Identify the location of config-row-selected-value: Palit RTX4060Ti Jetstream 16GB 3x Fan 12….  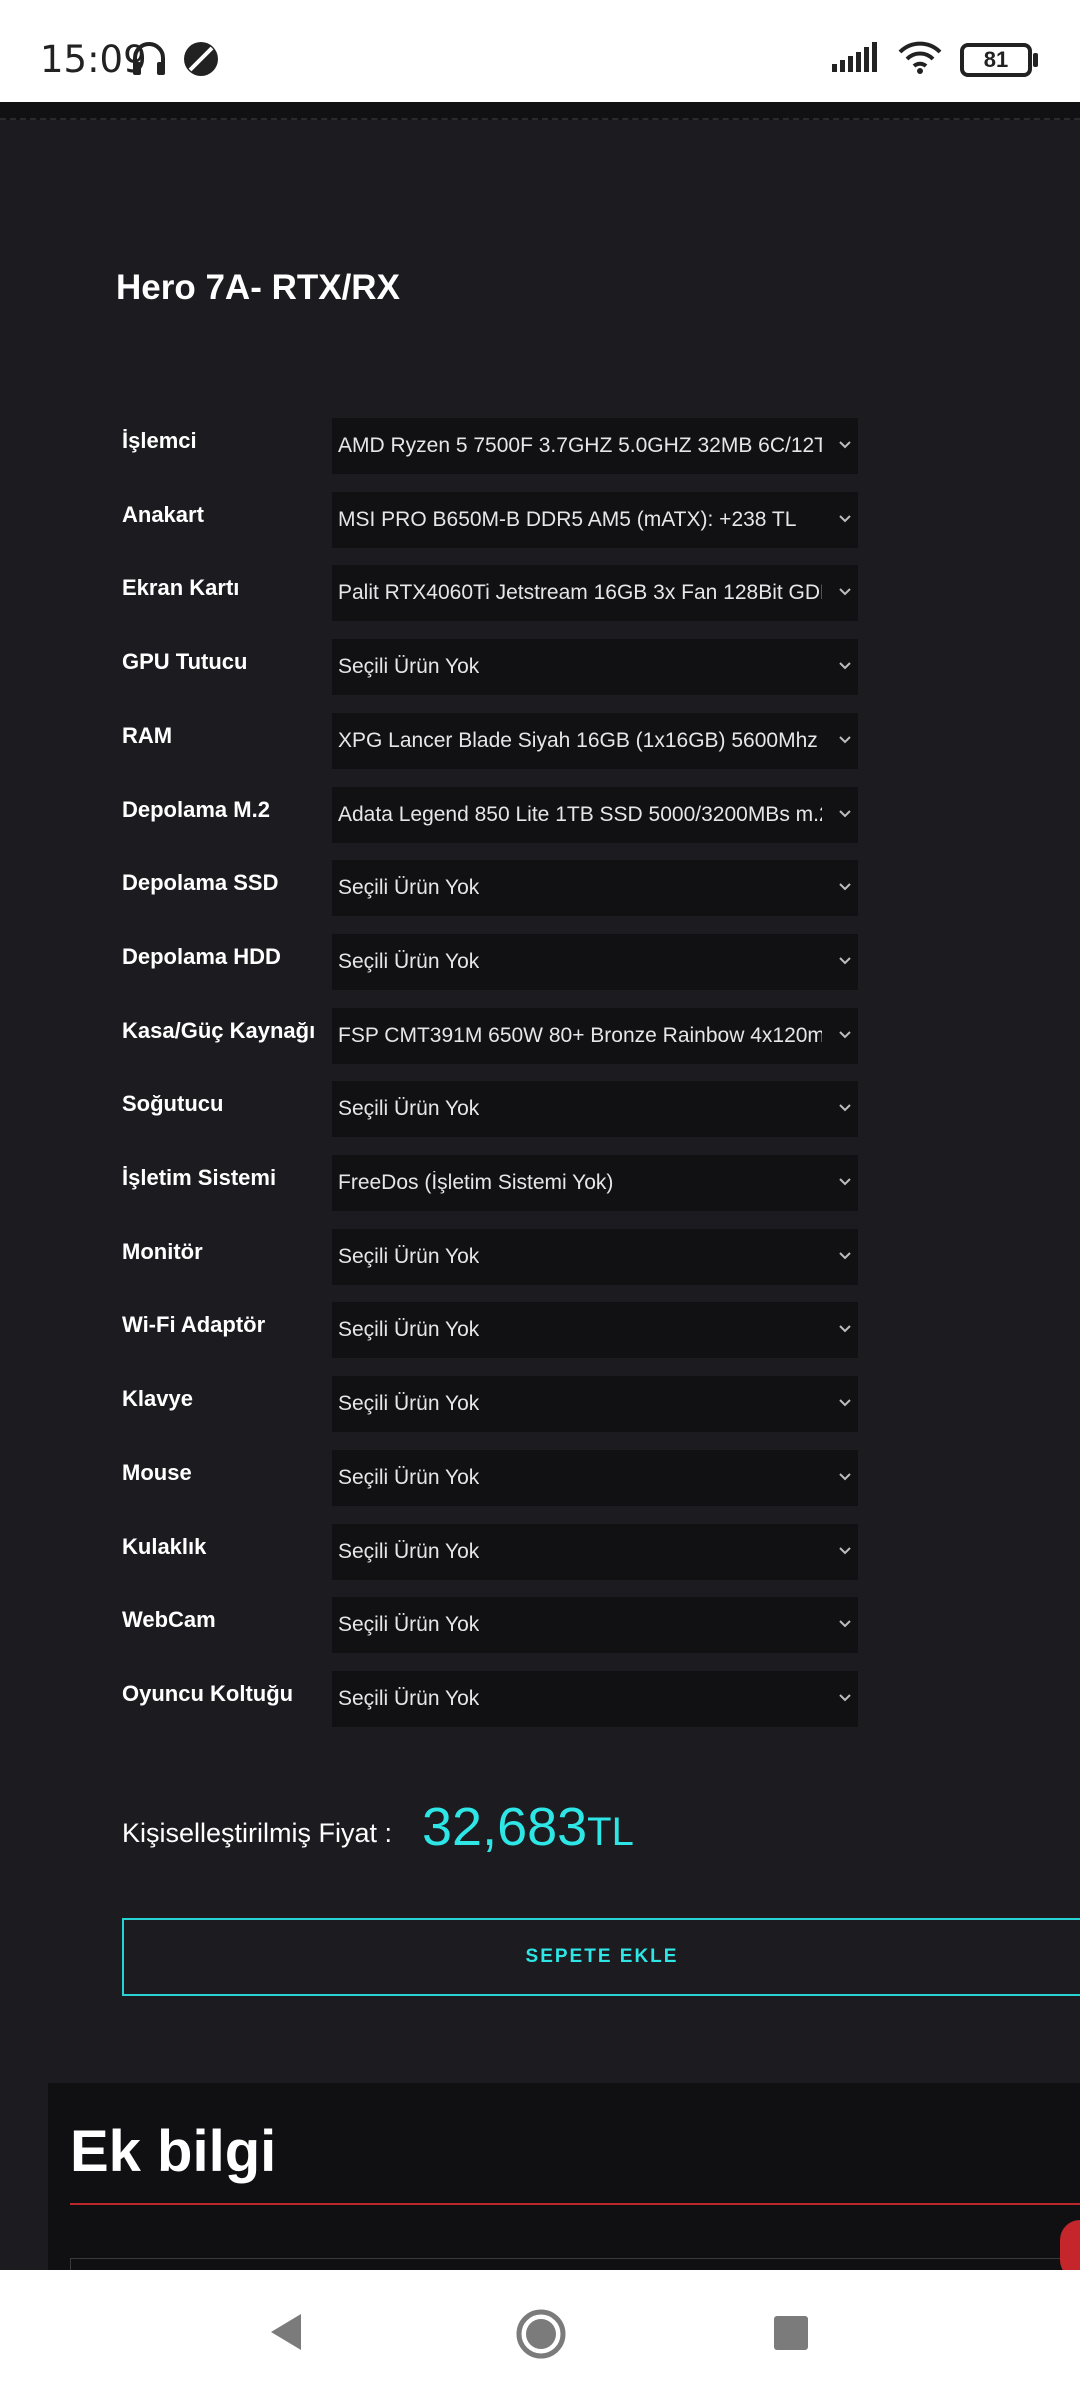
(580, 592).